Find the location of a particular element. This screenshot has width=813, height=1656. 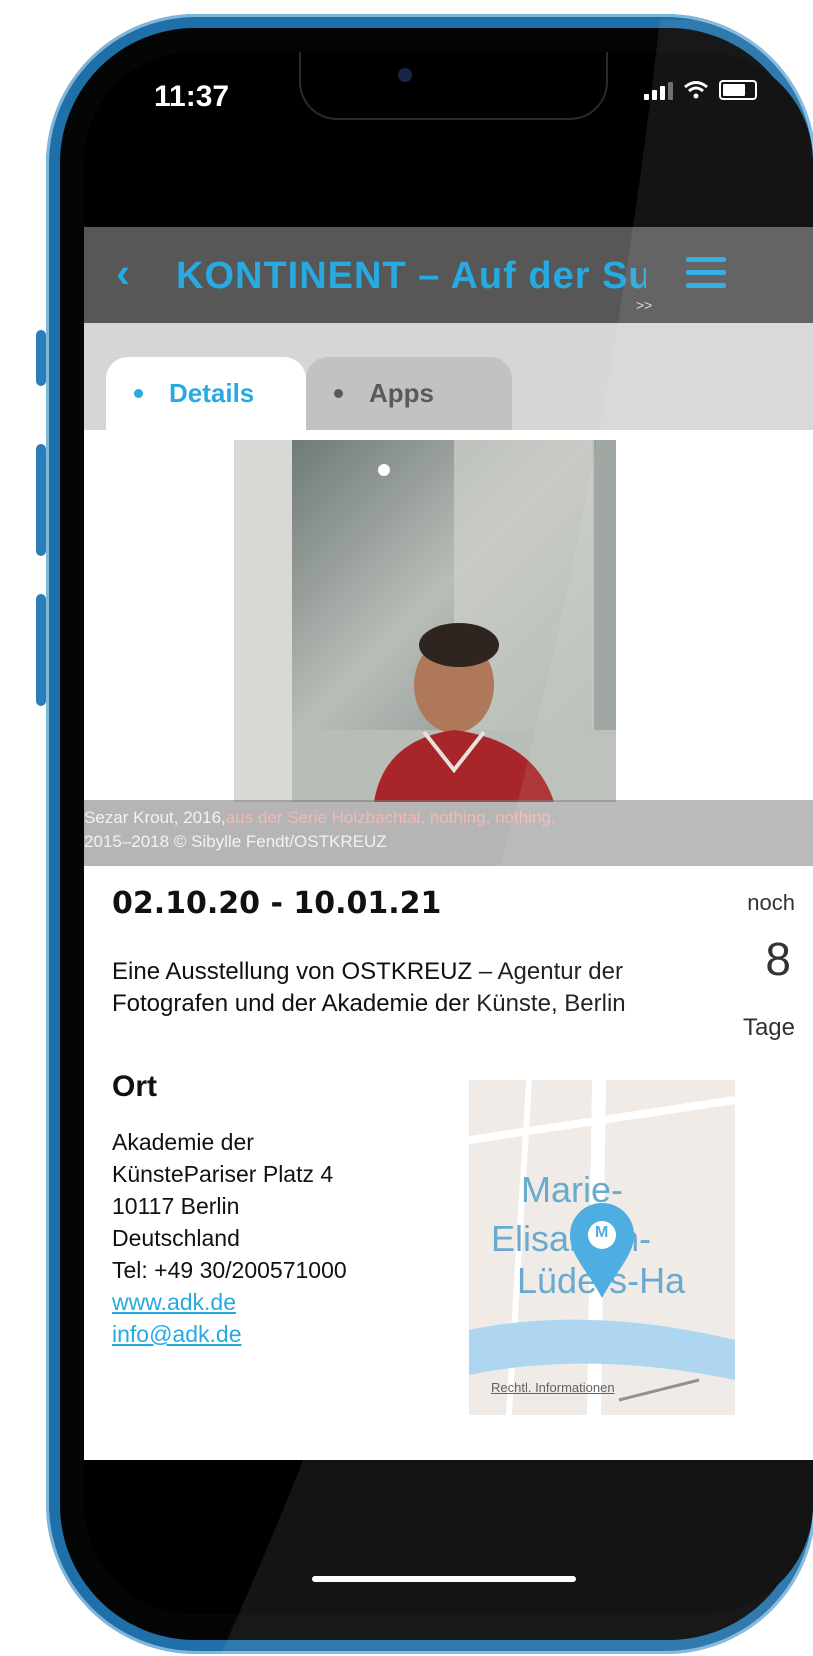

event-dates: 02.10.20 - 10.01.21 is located at coordinates (277, 903).